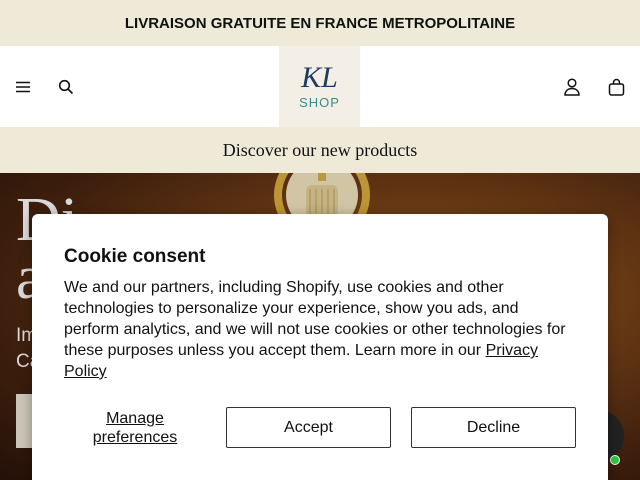 Image resolution: width=640 pixels, height=480 pixels. What do you see at coordinates (572, 87) in the screenshot?
I see `account-icon` at bounding box center [572, 87].